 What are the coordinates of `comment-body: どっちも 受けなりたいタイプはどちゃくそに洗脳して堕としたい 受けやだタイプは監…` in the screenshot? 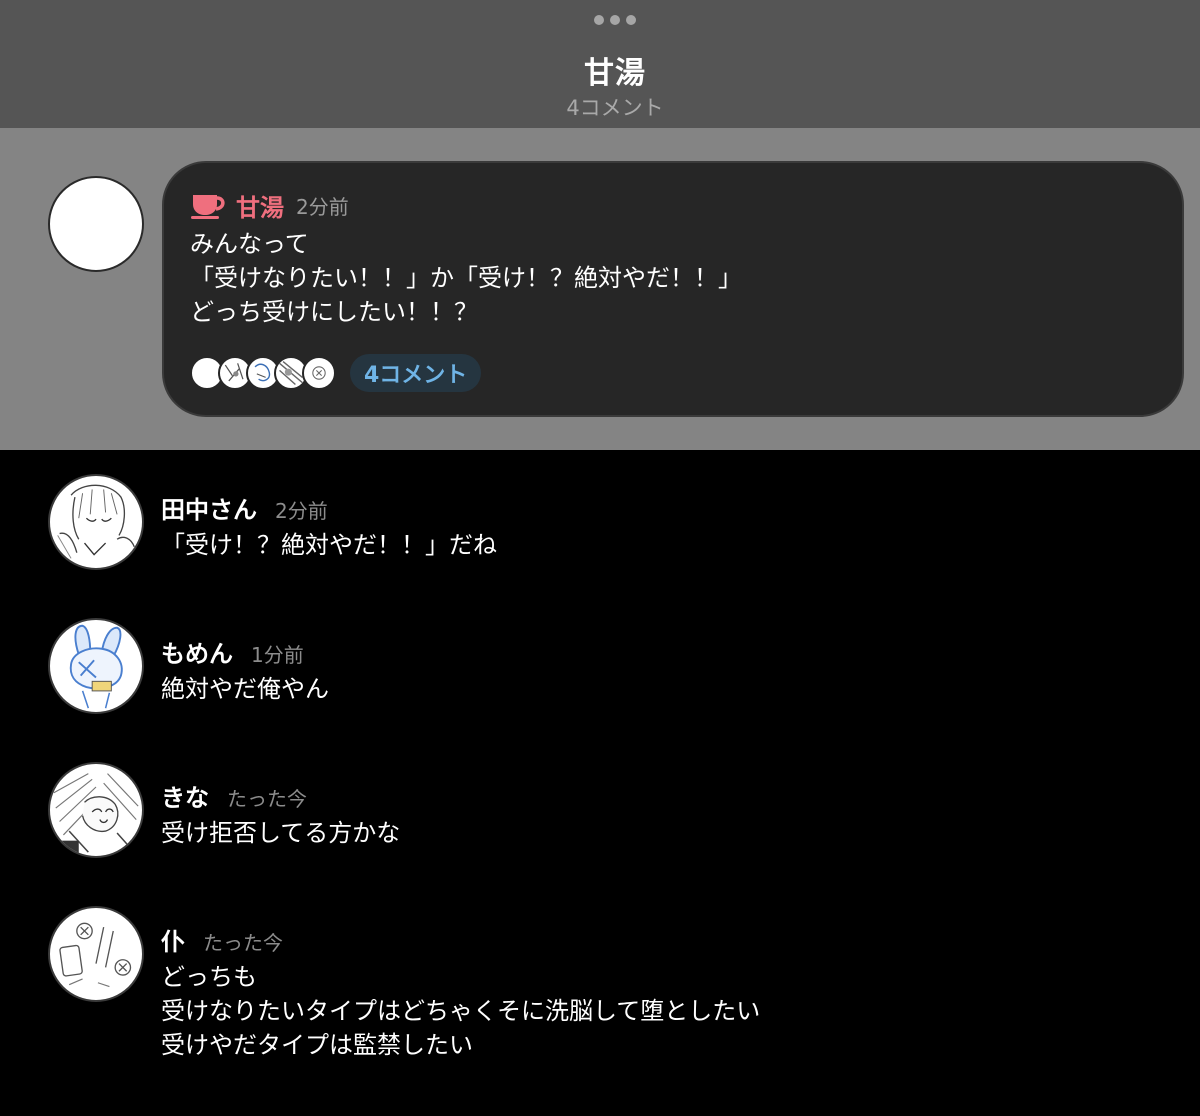 It's located at (461, 1011).